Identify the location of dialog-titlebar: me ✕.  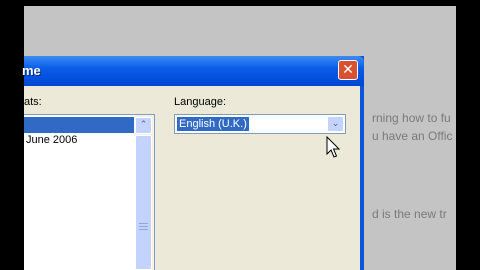
(193, 71).